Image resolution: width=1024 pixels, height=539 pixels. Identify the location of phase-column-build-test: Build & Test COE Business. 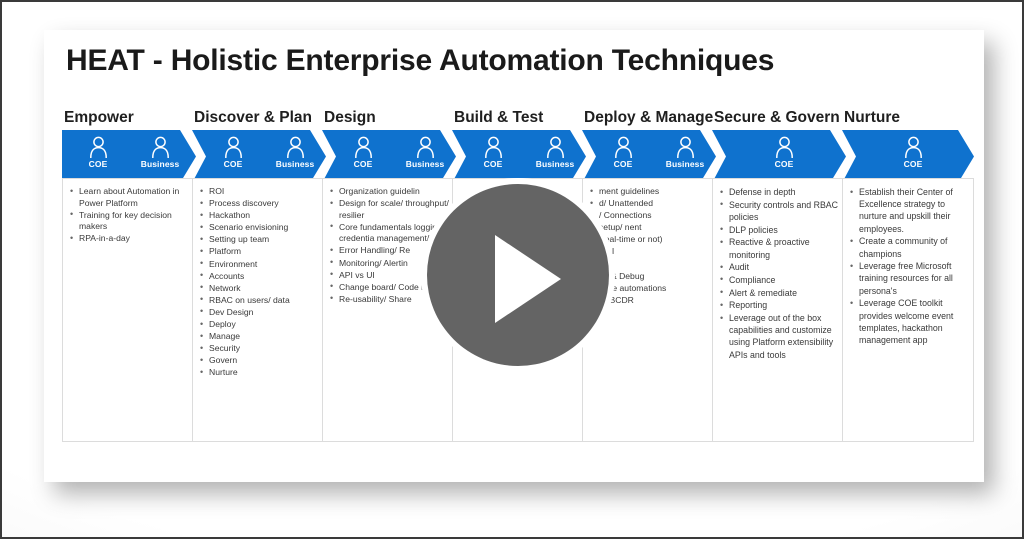
(519, 145).